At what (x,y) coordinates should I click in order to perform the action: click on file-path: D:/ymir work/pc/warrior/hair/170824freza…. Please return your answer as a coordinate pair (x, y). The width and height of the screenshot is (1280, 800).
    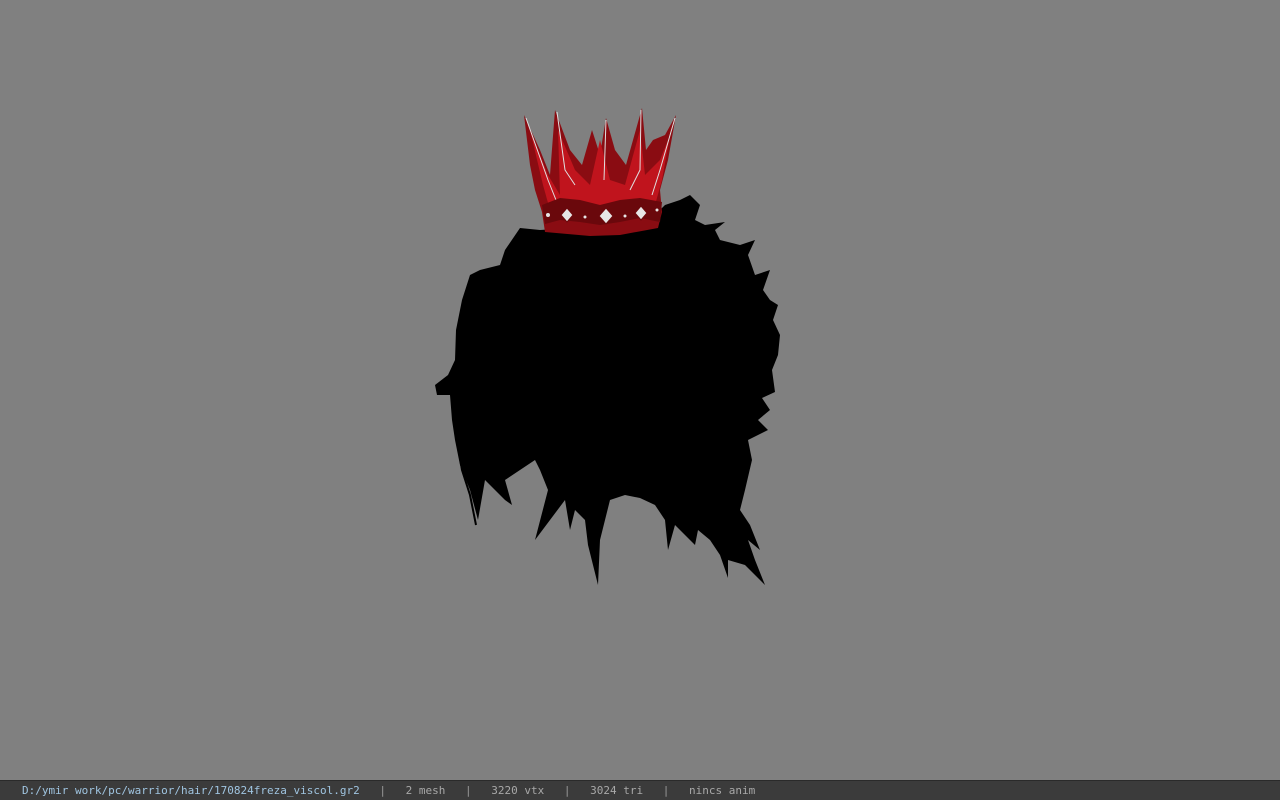
    Looking at the image, I should click on (191, 790).